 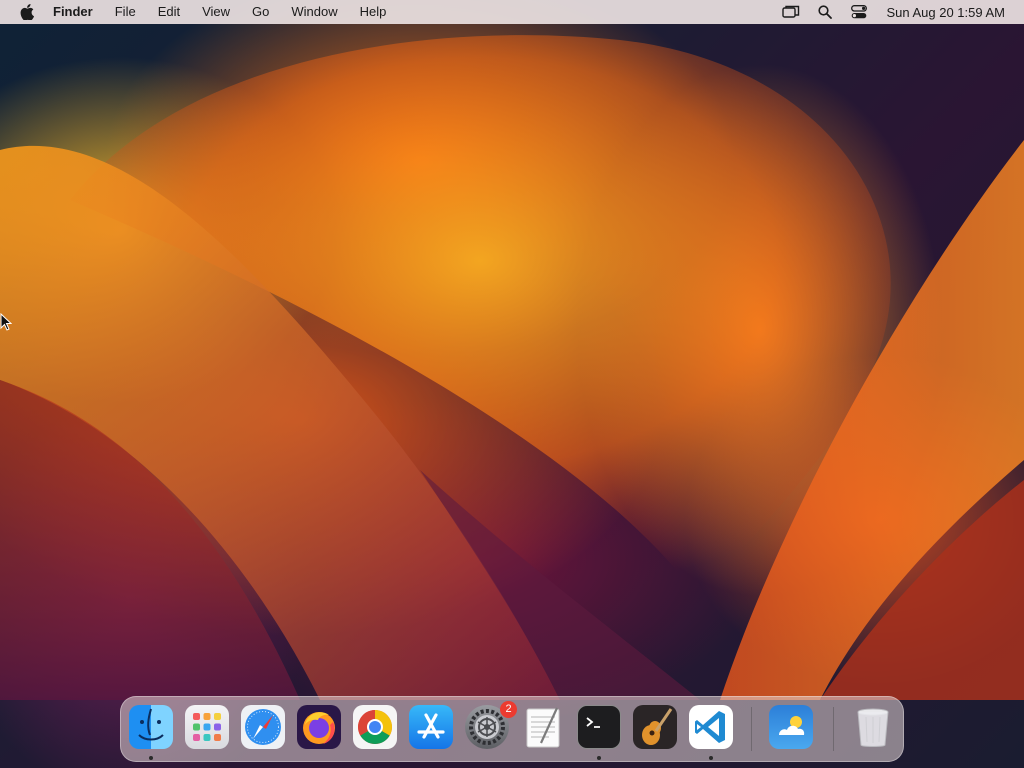 I want to click on dock-garageband, so click(x=656, y=728).